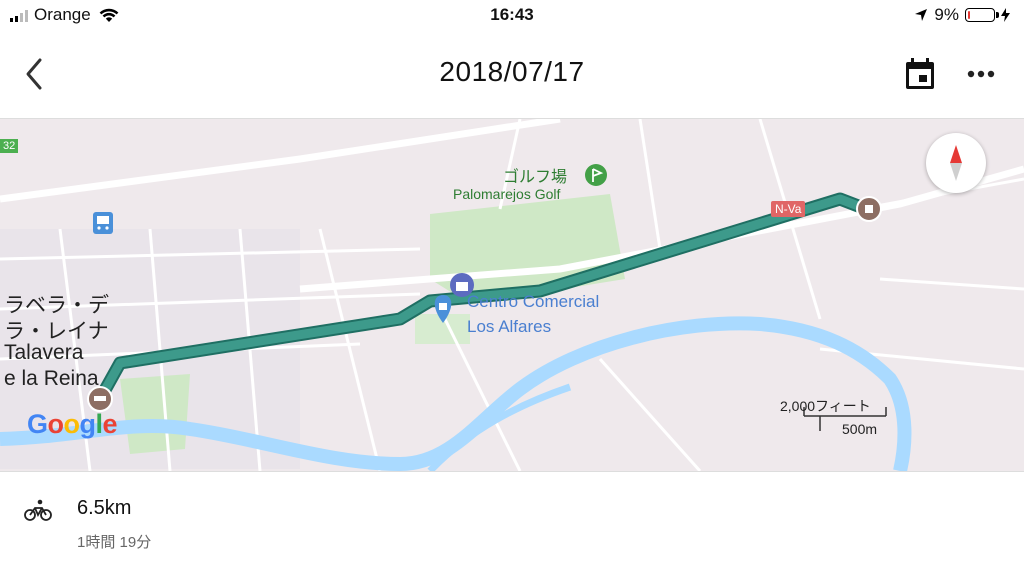 The image size is (1024, 576). What do you see at coordinates (9, 146) in the screenshot?
I see `road-number-label: 32` at bounding box center [9, 146].